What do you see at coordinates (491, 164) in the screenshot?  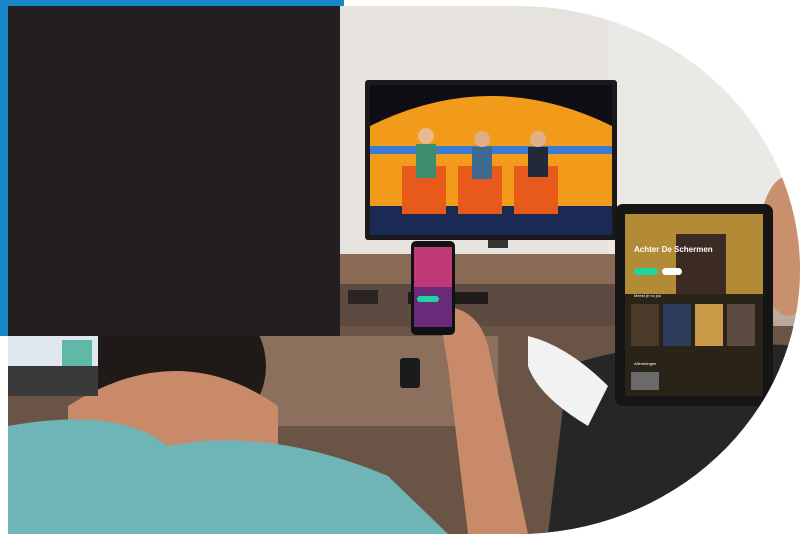 I see `television` at bounding box center [491, 164].